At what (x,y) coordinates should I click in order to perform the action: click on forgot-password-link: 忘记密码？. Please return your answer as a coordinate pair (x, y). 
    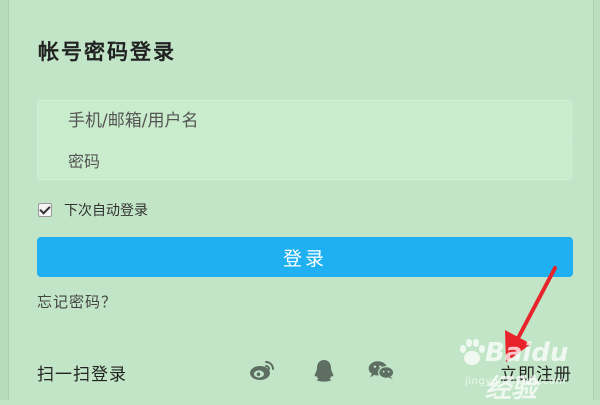
    Looking at the image, I should click on (77, 301).